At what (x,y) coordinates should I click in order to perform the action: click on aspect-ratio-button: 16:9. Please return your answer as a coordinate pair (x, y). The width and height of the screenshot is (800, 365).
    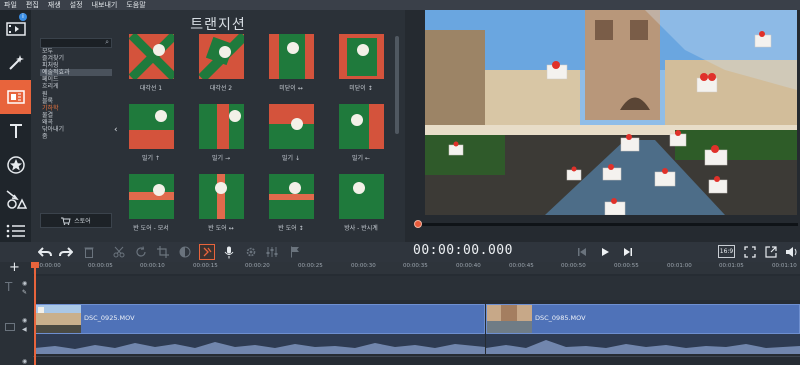
    Looking at the image, I should click on (726, 251).